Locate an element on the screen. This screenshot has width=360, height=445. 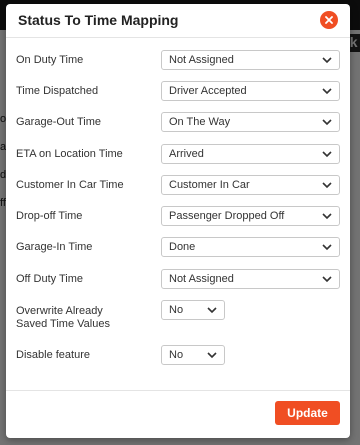
select-value: Done is located at coordinates (182, 247).